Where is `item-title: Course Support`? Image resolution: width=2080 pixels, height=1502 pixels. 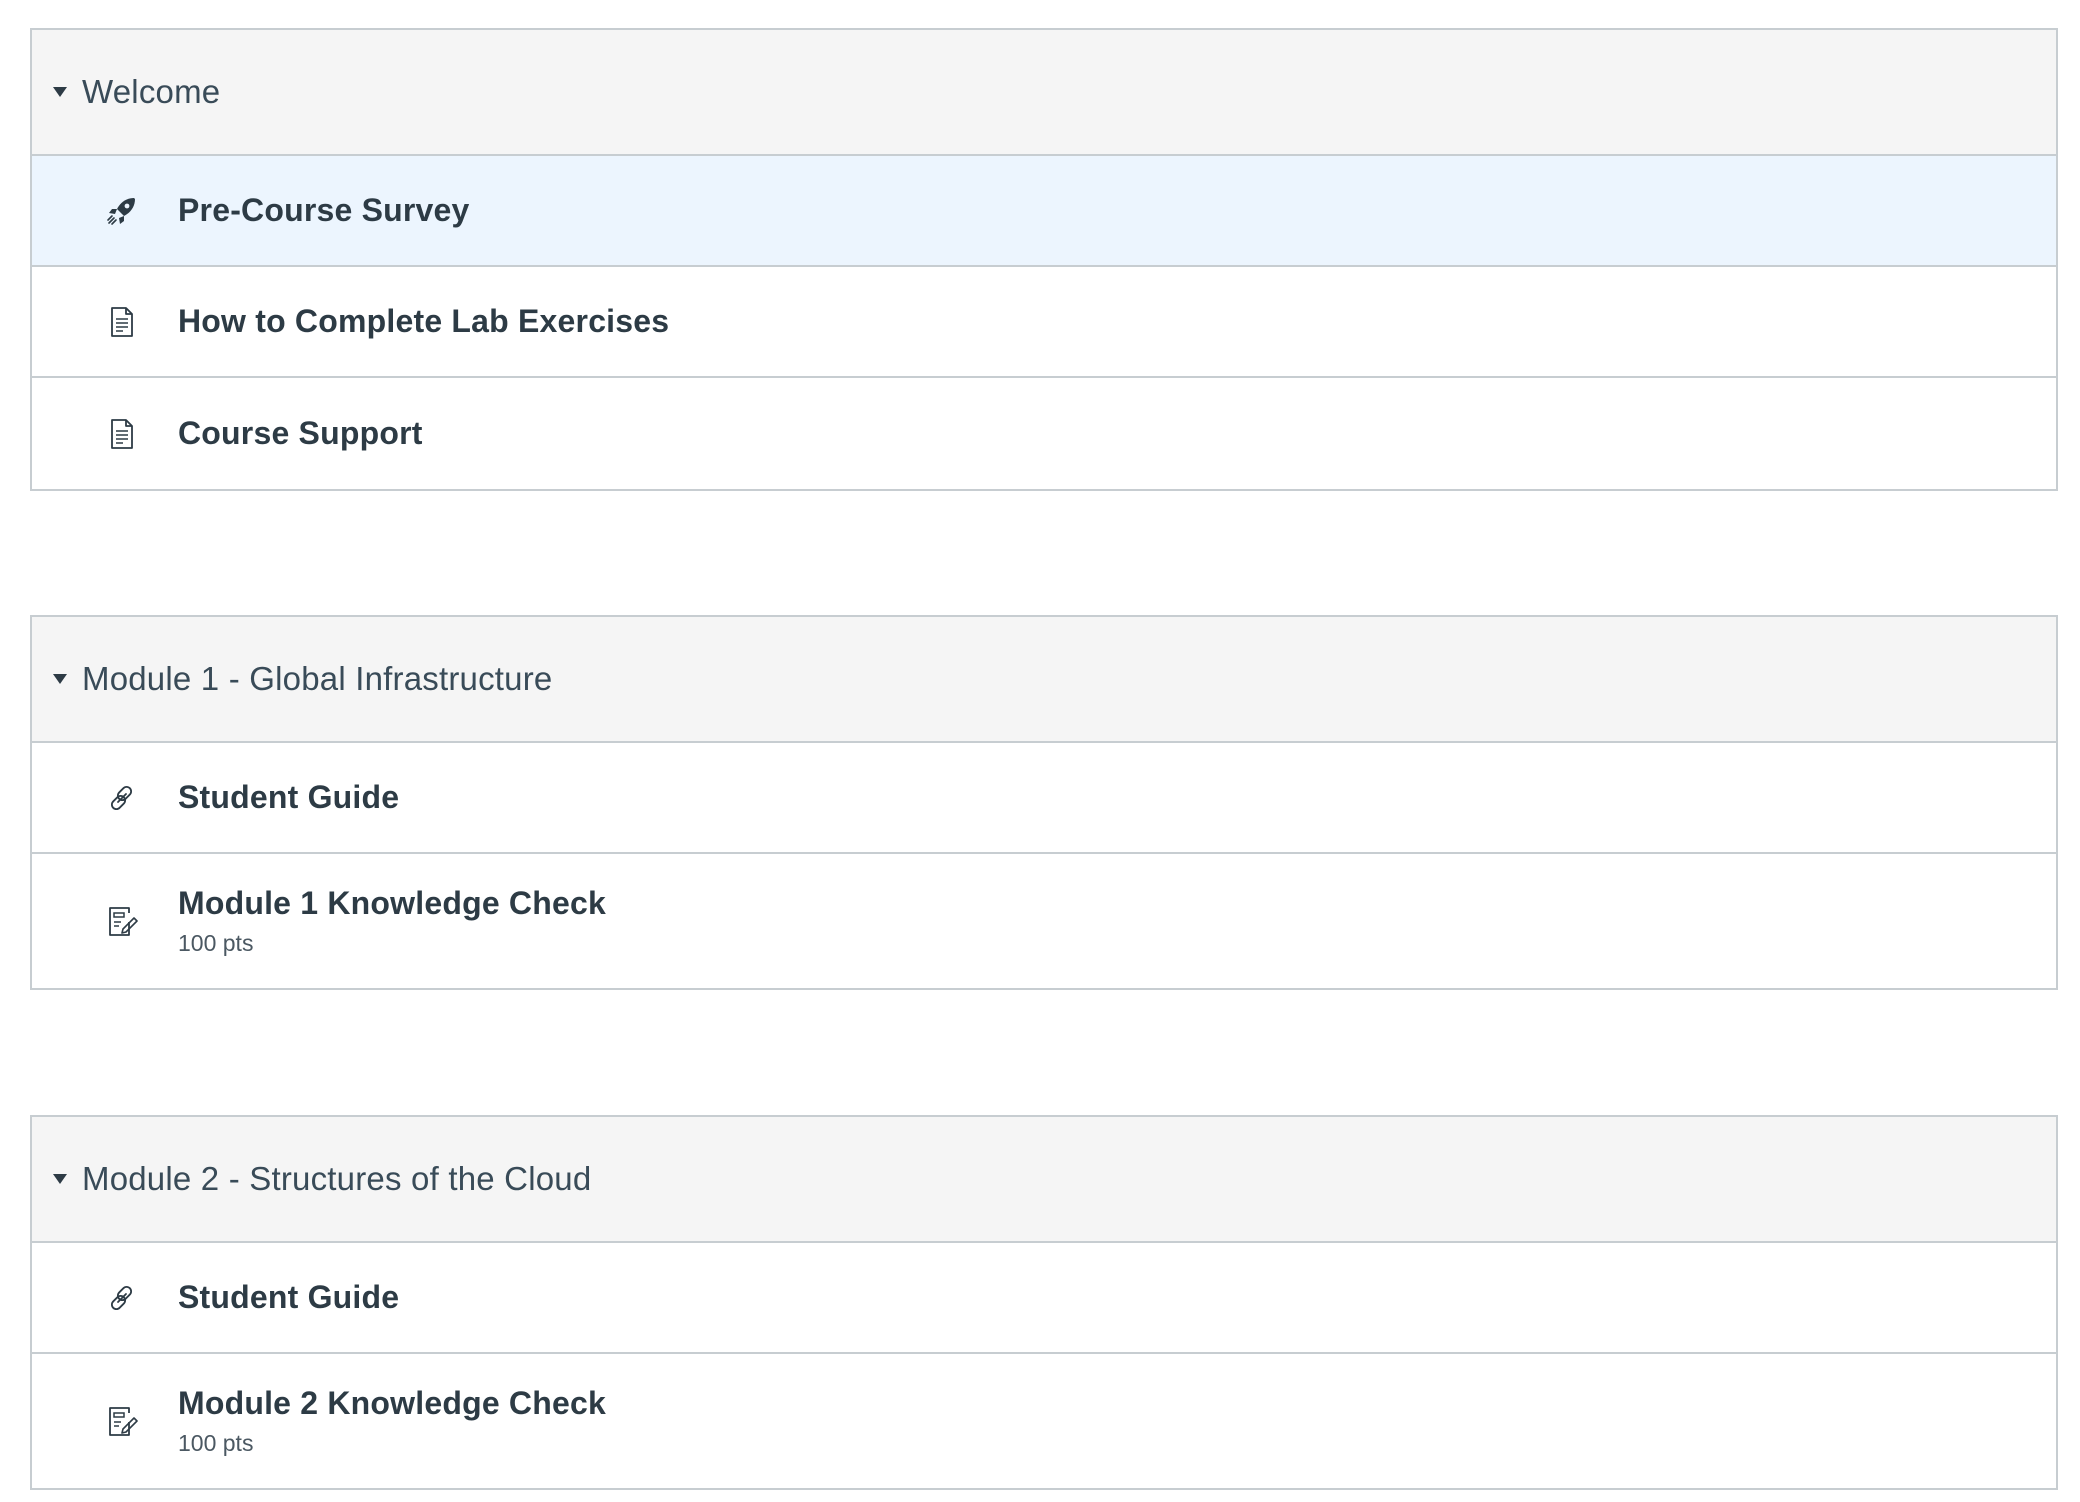 item-title: Course Support is located at coordinates (300, 433).